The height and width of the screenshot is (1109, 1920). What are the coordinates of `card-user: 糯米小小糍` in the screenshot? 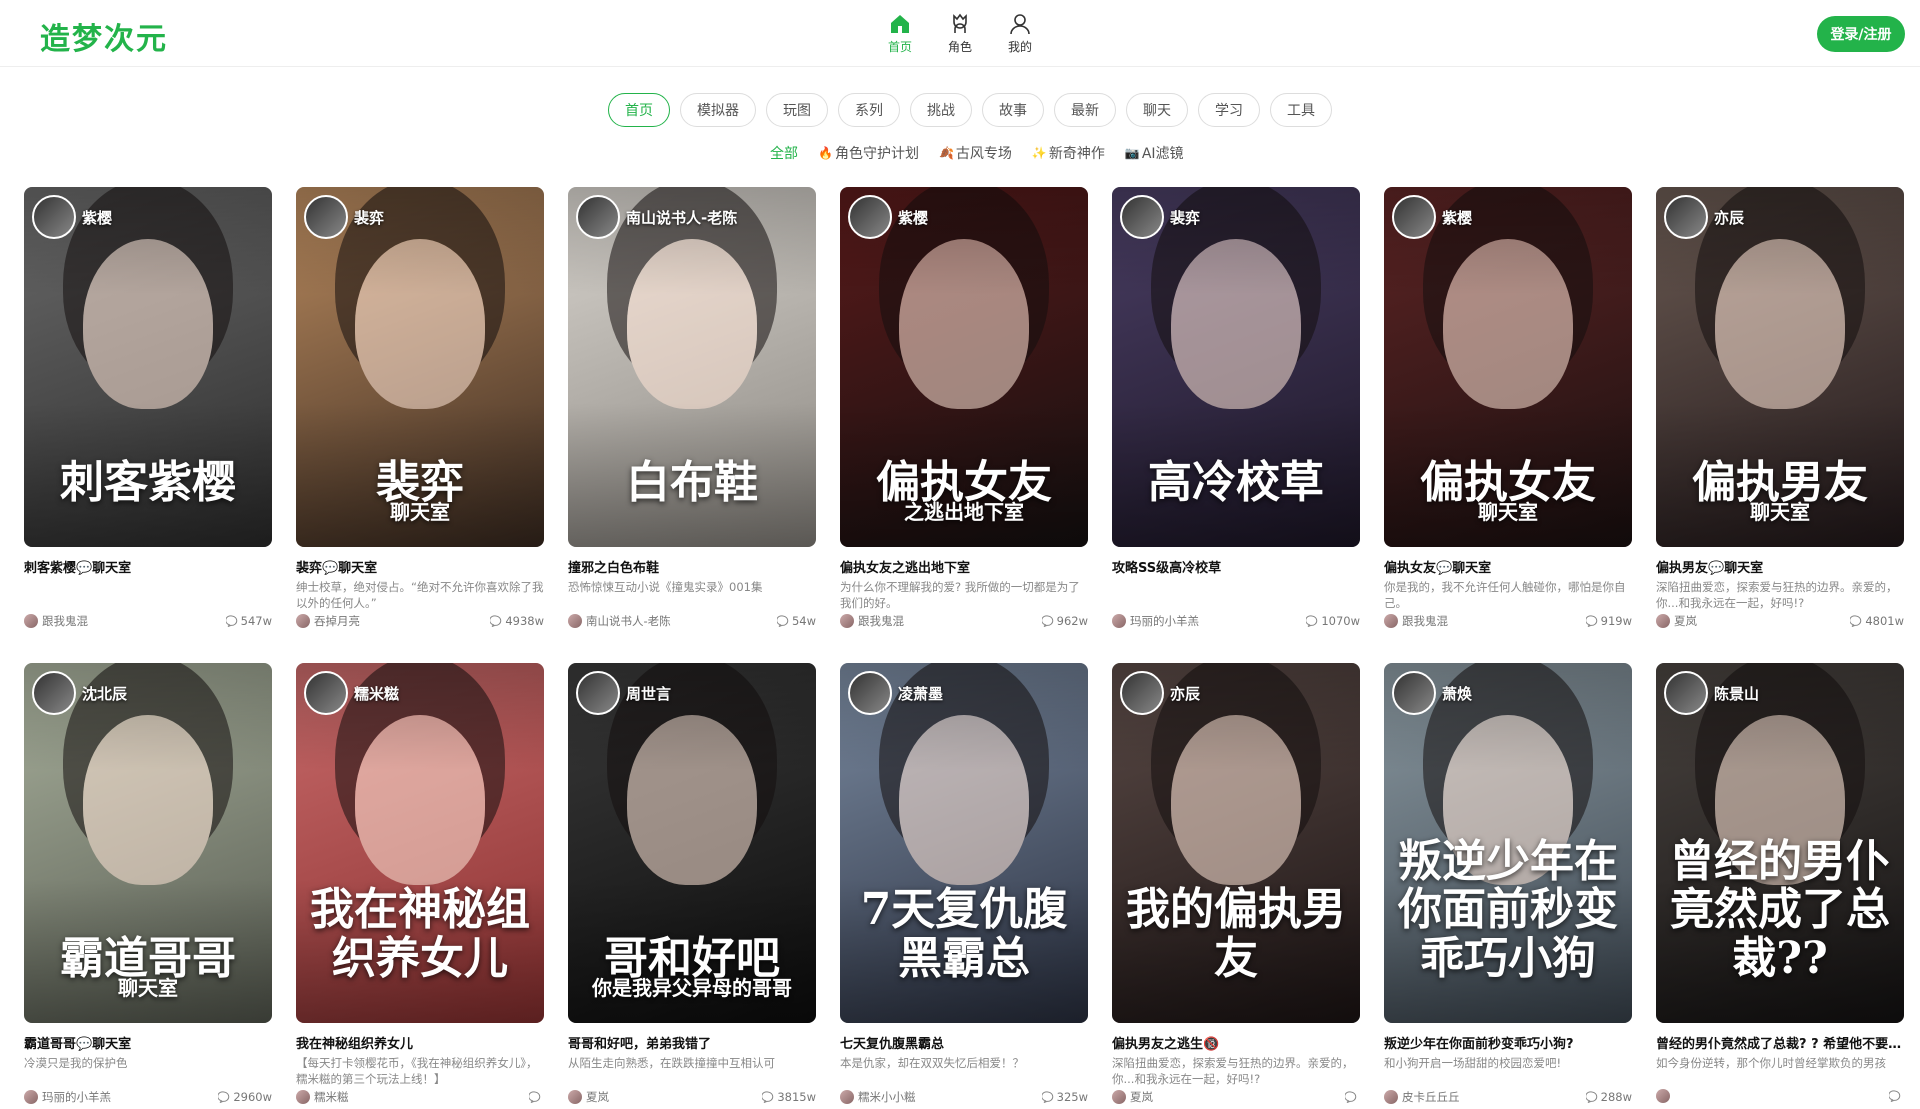 It's located at (878, 1097).